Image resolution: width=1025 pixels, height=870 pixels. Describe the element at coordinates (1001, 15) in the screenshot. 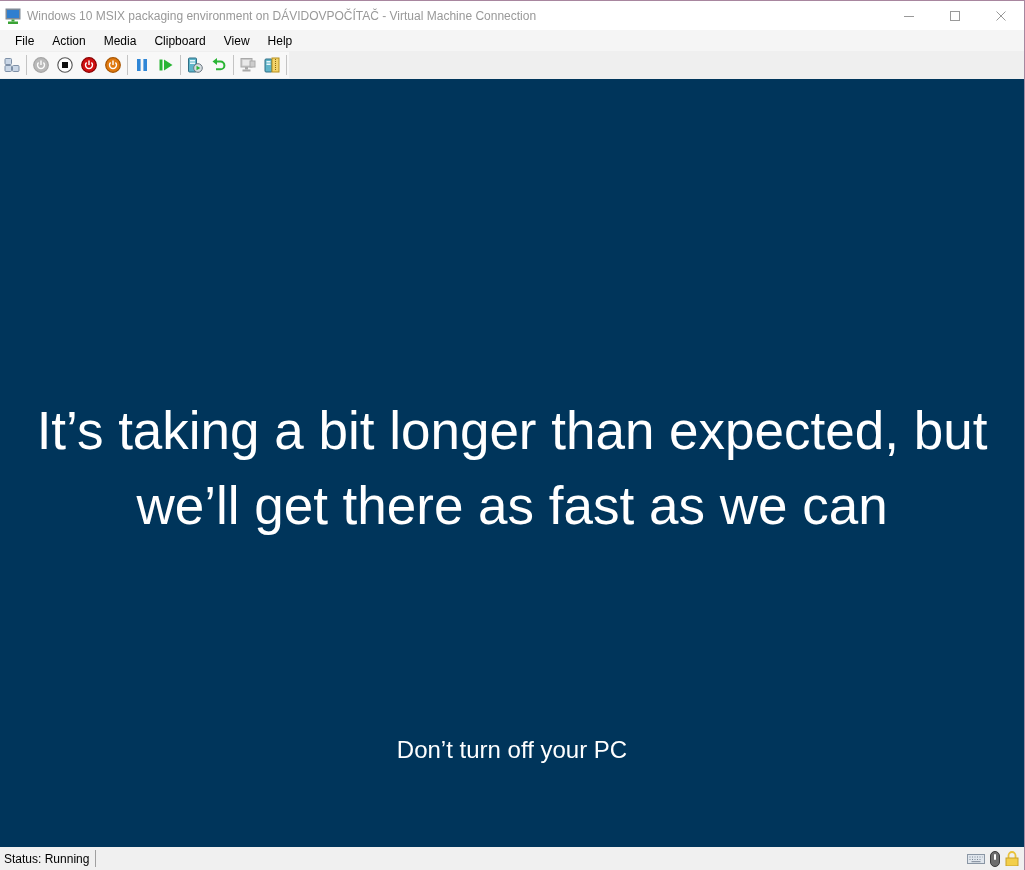

I see `close-icon` at that location.